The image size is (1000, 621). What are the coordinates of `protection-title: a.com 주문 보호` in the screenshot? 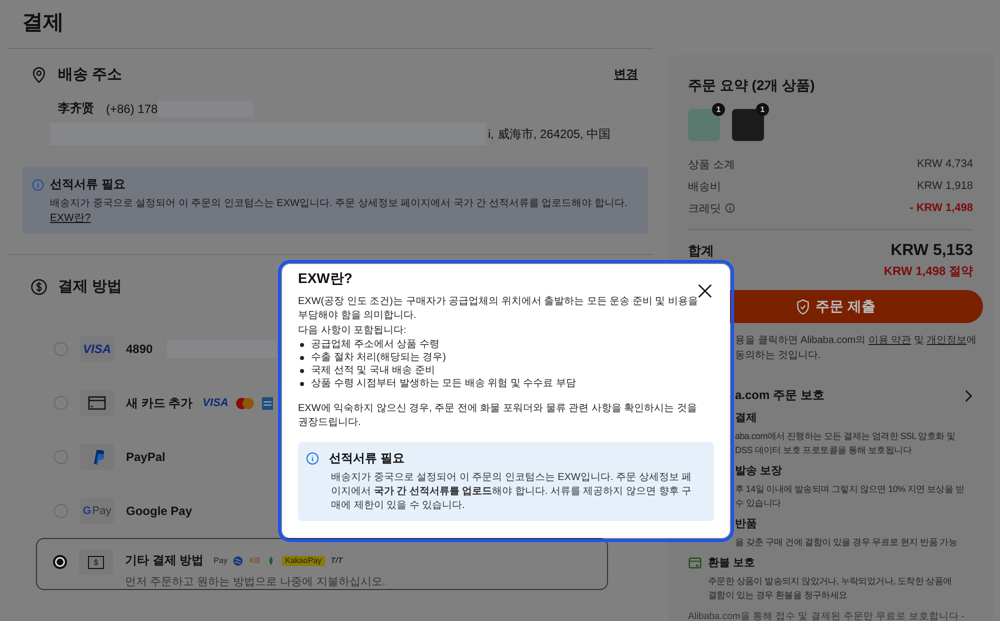 It's located at (779, 395).